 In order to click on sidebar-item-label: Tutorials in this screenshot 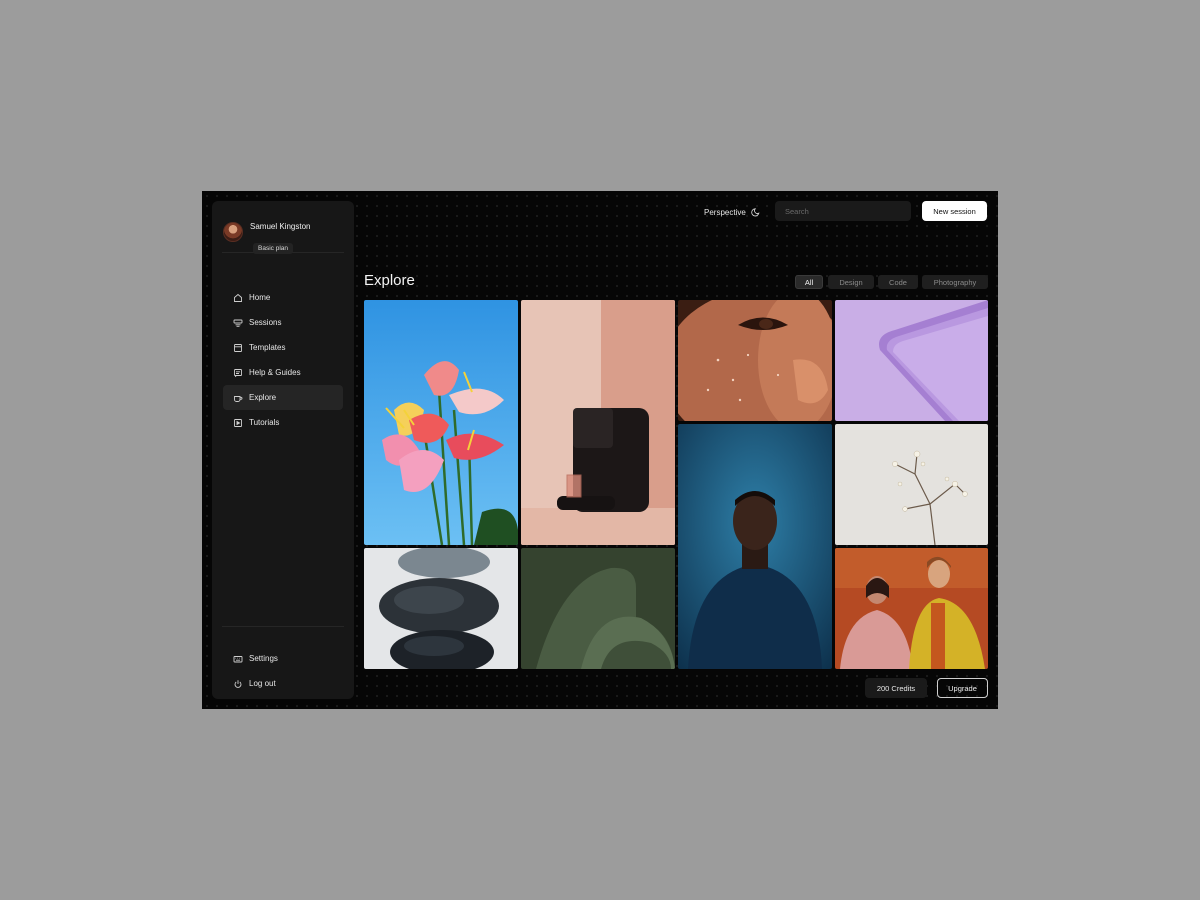, I will do `click(264, 422)`.